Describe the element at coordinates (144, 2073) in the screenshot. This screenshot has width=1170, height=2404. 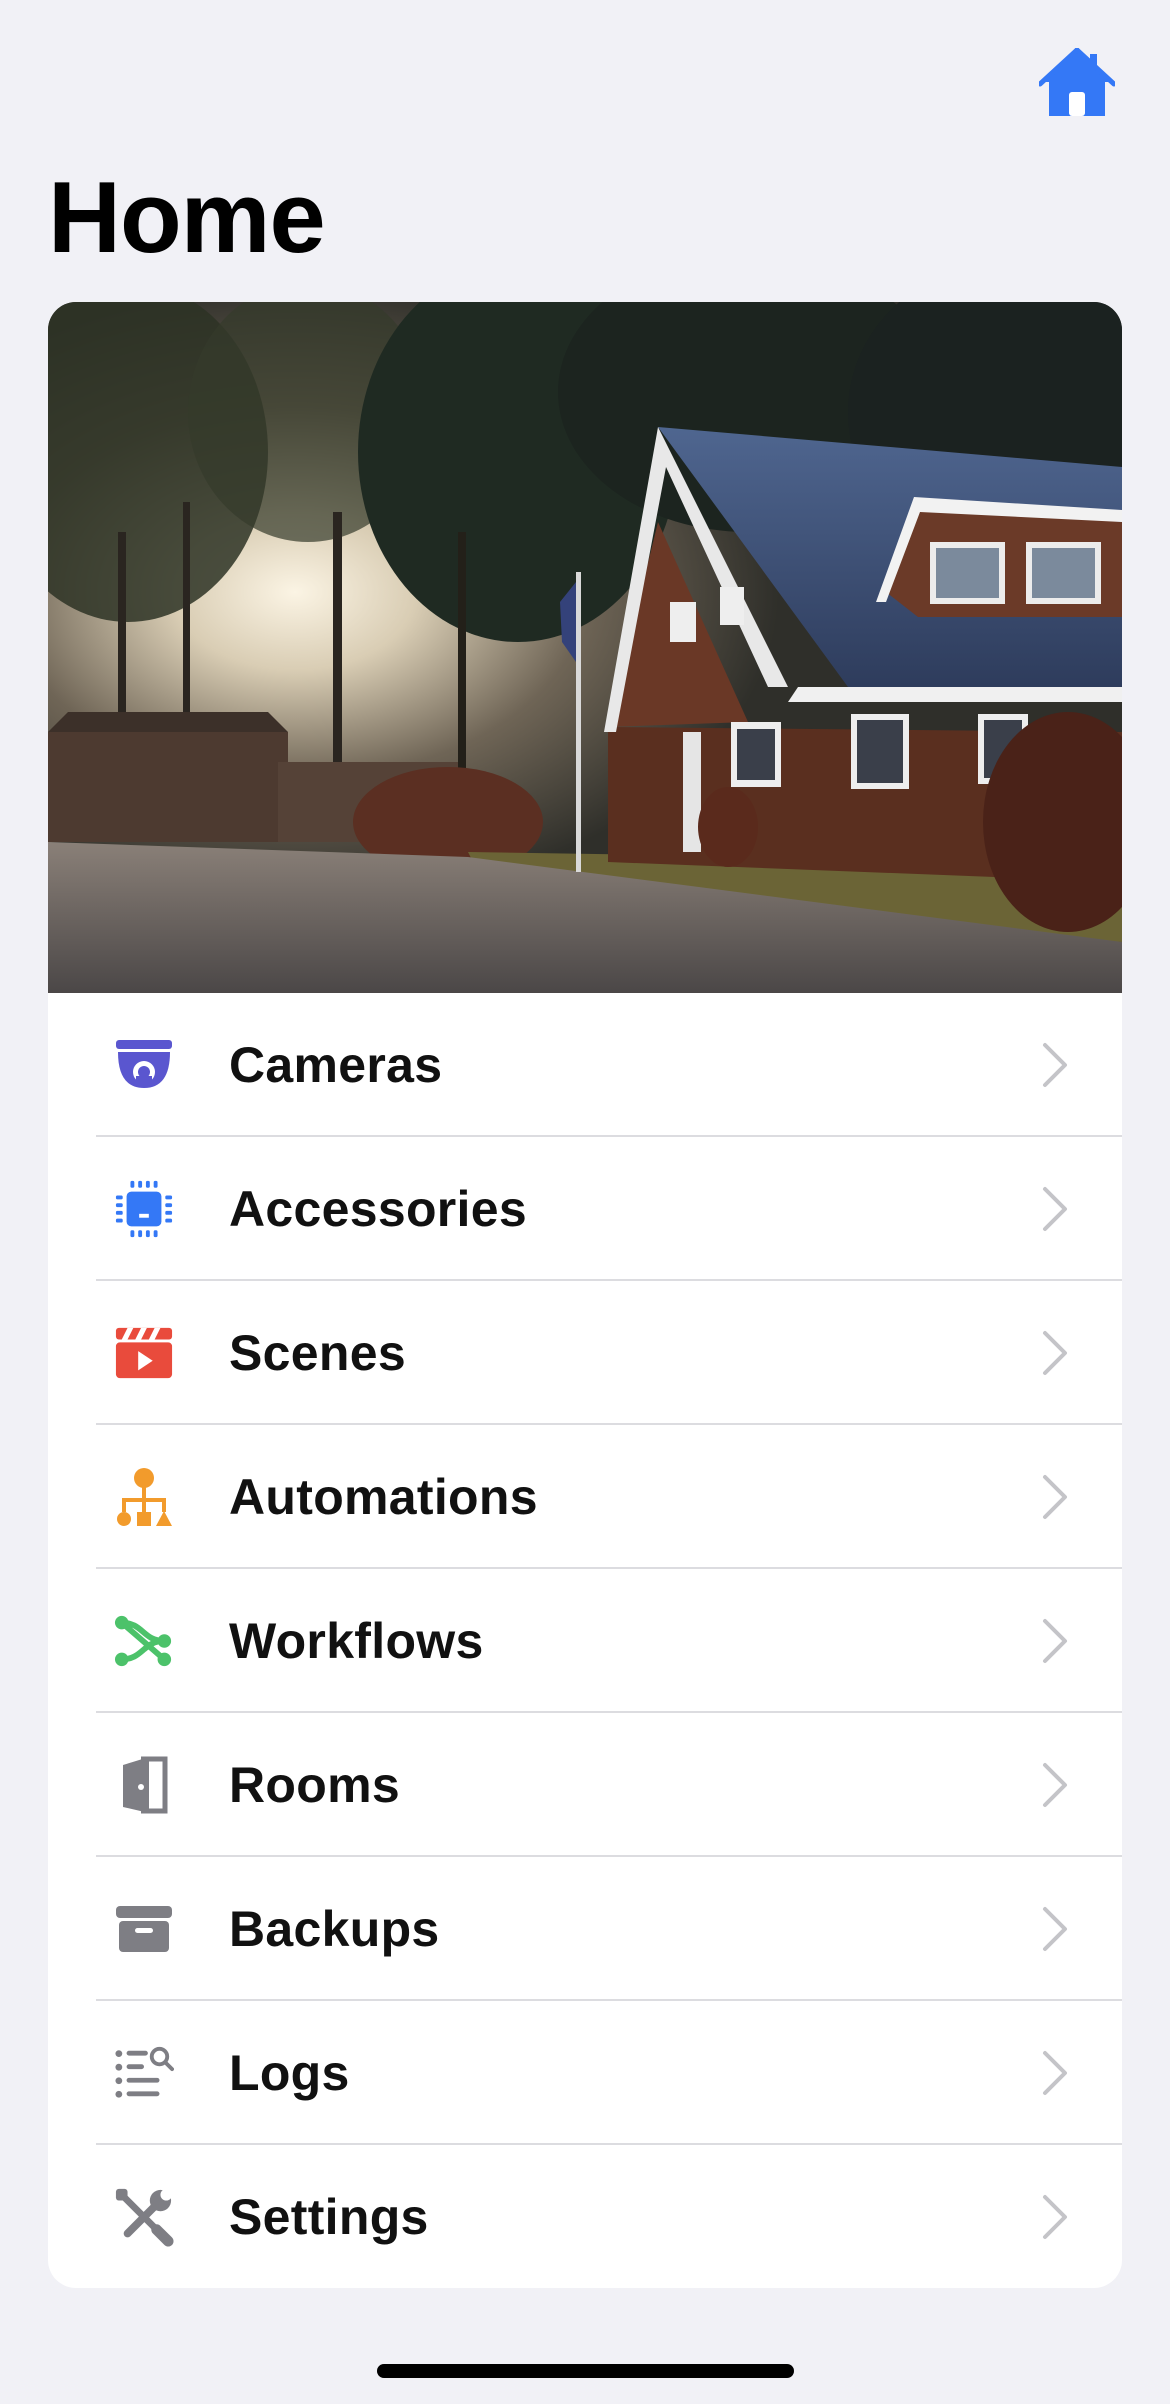
I see `list-search-icon` at that location.